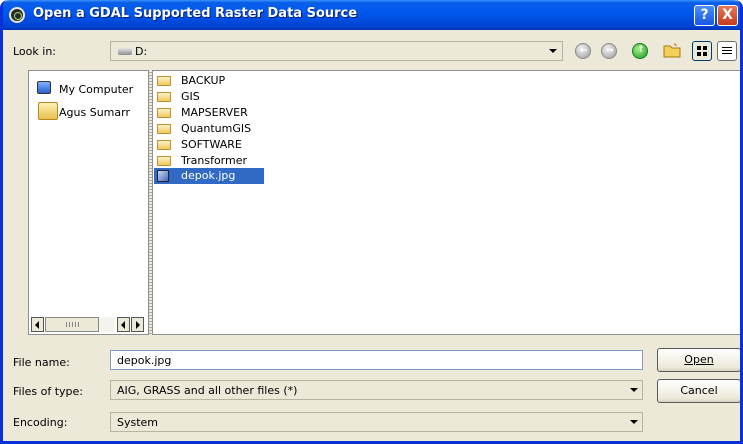 Image resolution: width=743 pixels, height=444 pixels. What do you see at coordinates (144, 360) in the screenshot?
I see `file-name-value: depok.jpg` at bounding box center [144, 360].